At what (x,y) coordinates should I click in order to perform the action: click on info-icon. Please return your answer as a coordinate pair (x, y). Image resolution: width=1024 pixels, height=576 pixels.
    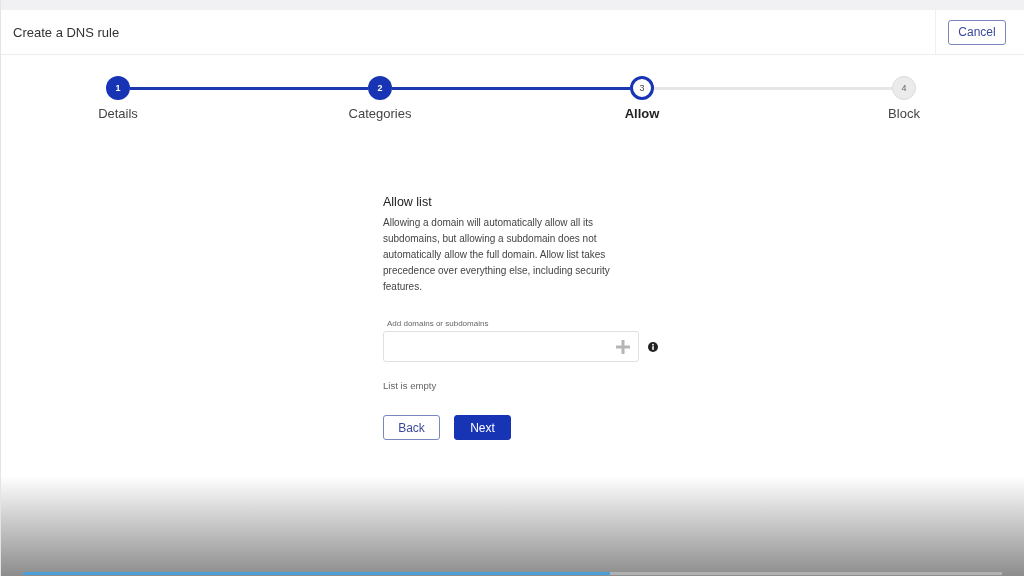
    Looking at the image, I should click on (653, 346).